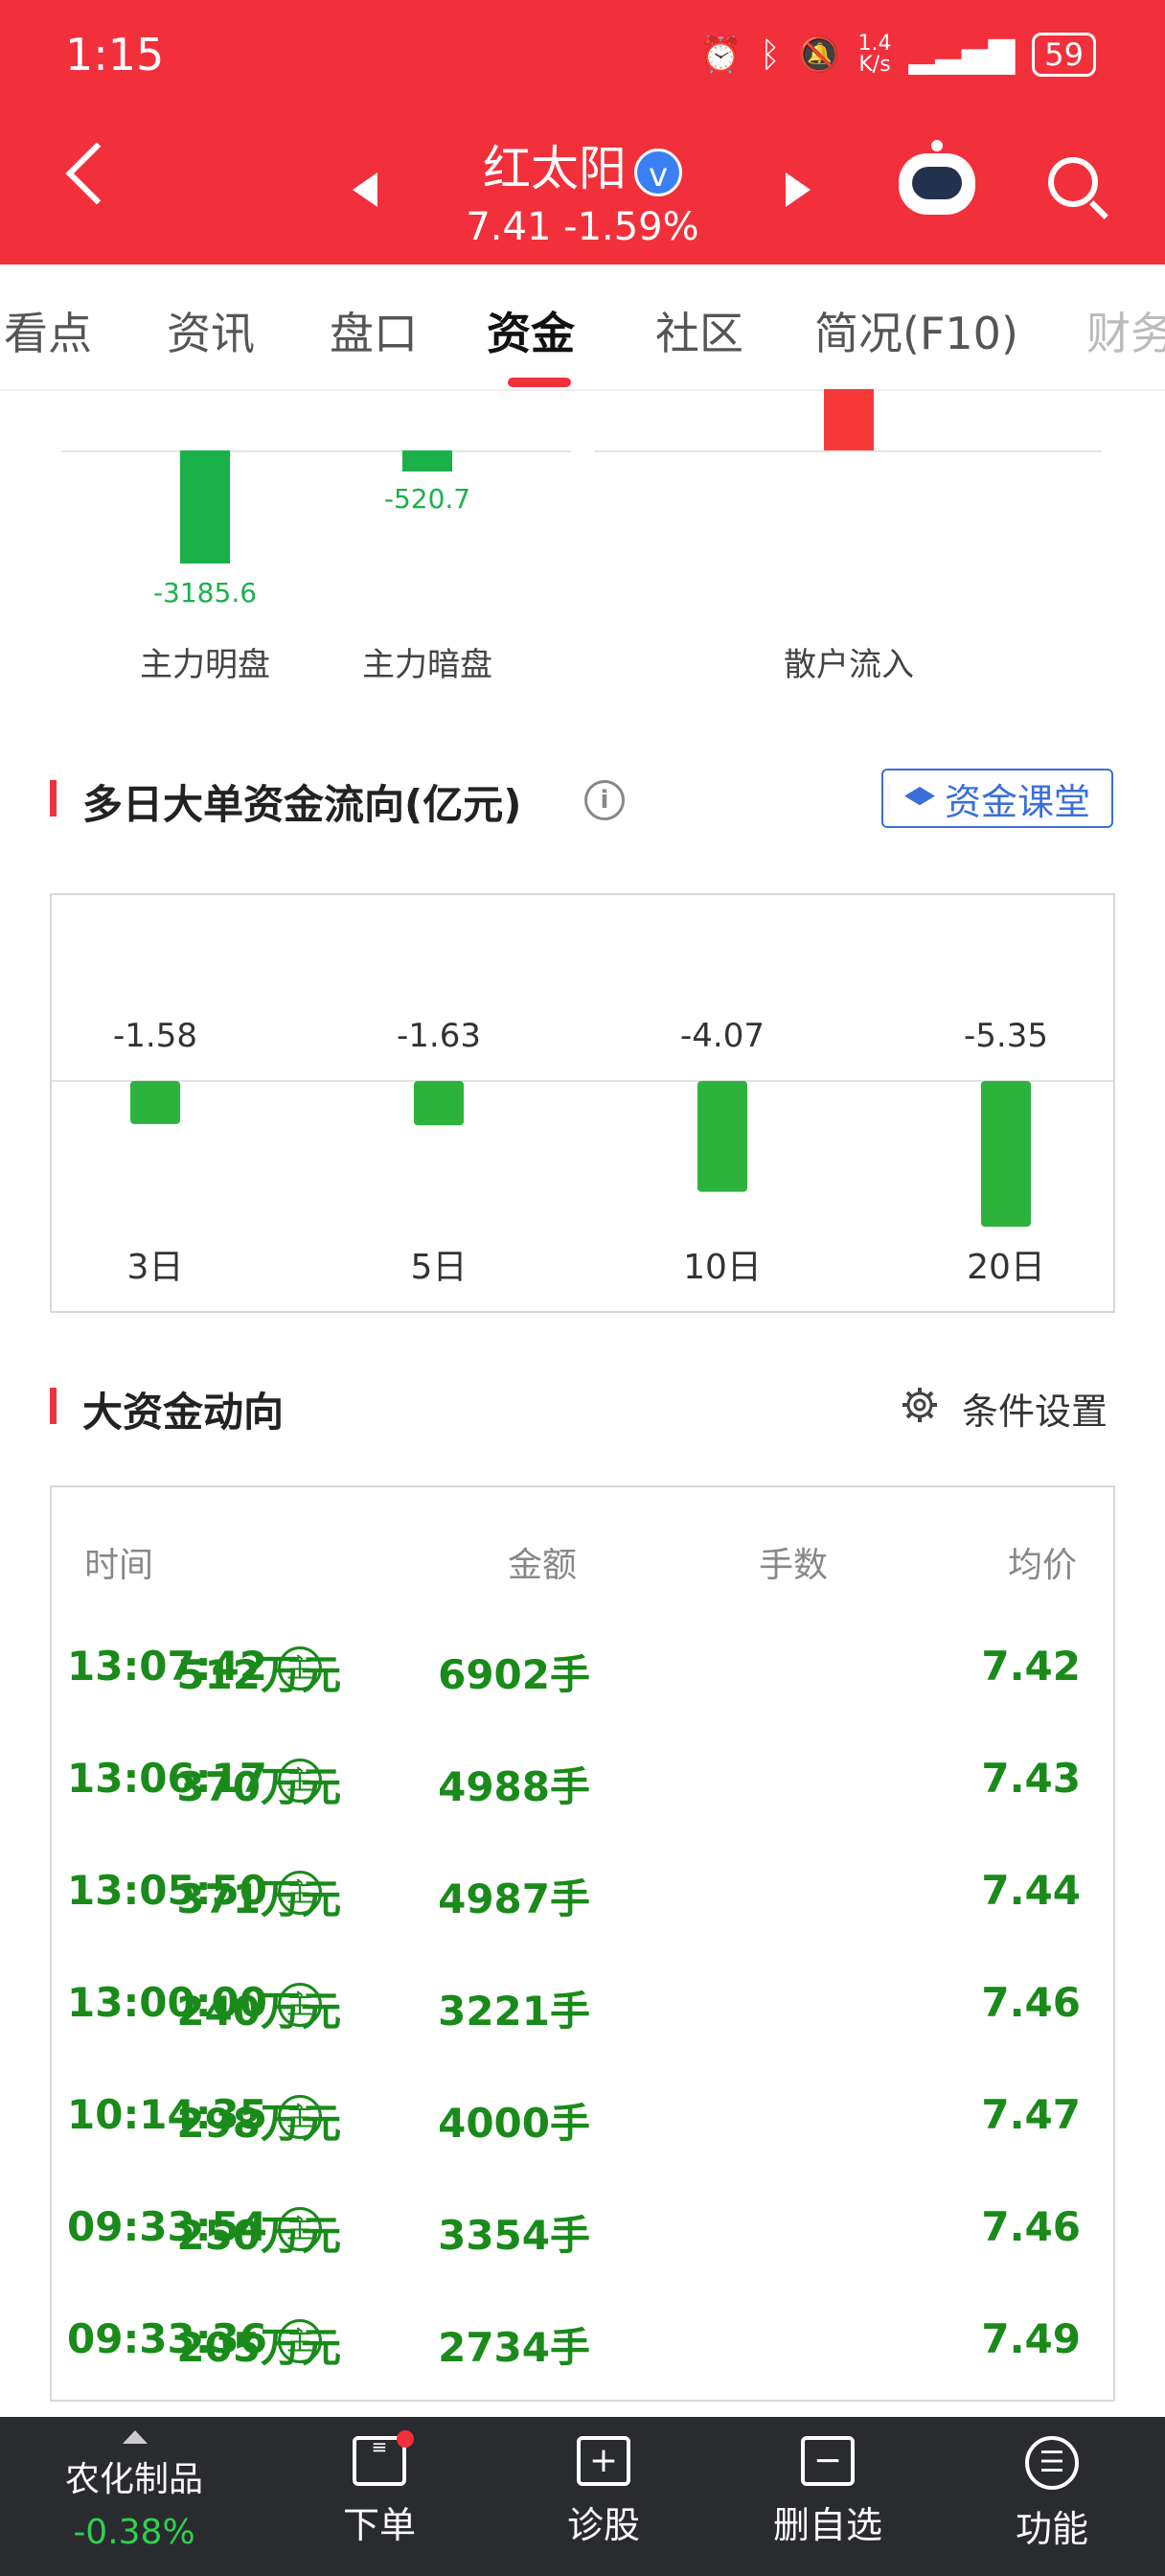 The height and width of the screenshot is (2576, 1165). What do you see at coordinates (205, 593) in the screenshot?
I see `value-main-visible: -3185.6` at bounding box center [205, 593].